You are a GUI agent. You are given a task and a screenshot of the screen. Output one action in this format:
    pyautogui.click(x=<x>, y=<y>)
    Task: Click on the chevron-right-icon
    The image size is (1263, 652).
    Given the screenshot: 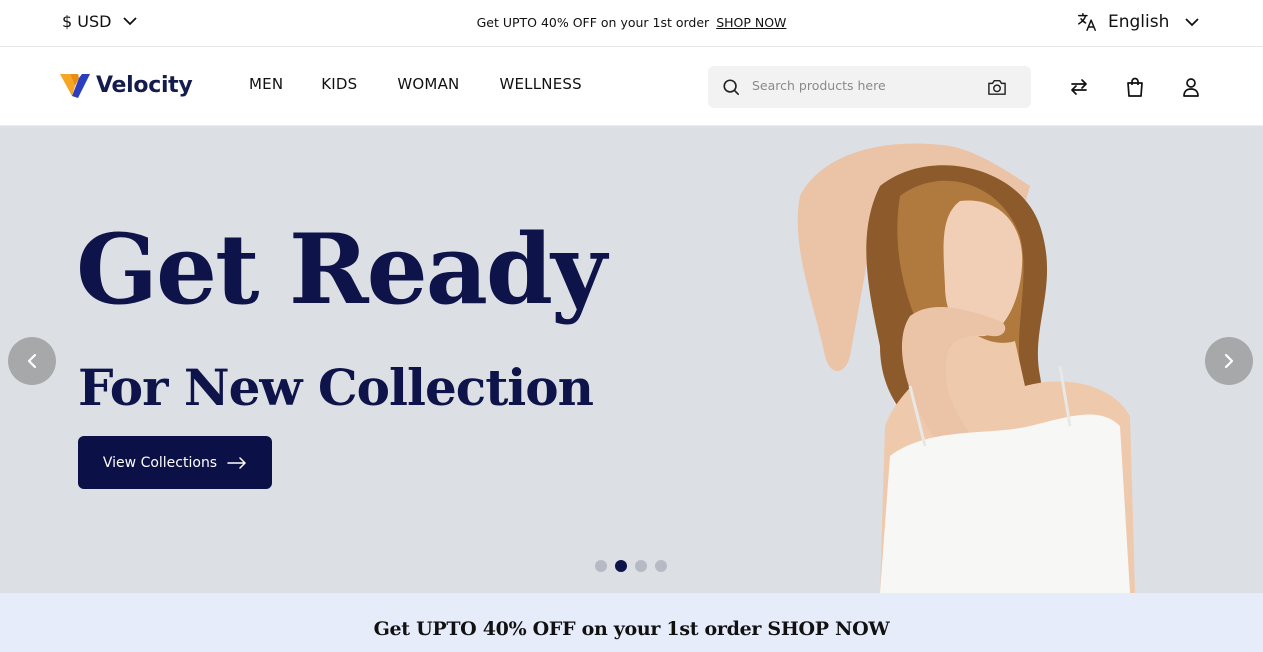 What is the action you would take?
    pyautogui.click(x=1229, y=361)
    